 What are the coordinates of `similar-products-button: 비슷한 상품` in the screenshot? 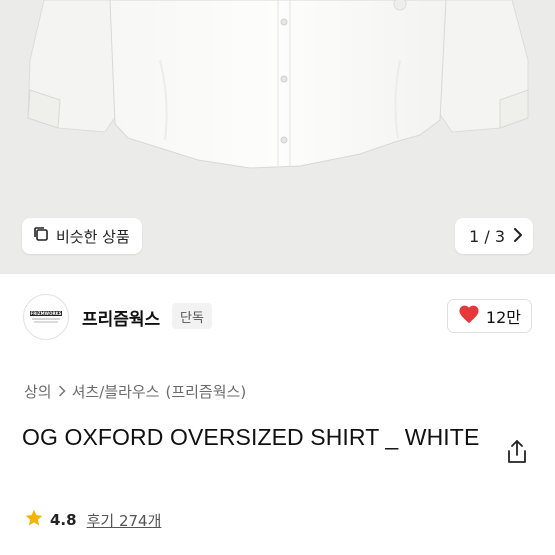 It's located at (82, 236).